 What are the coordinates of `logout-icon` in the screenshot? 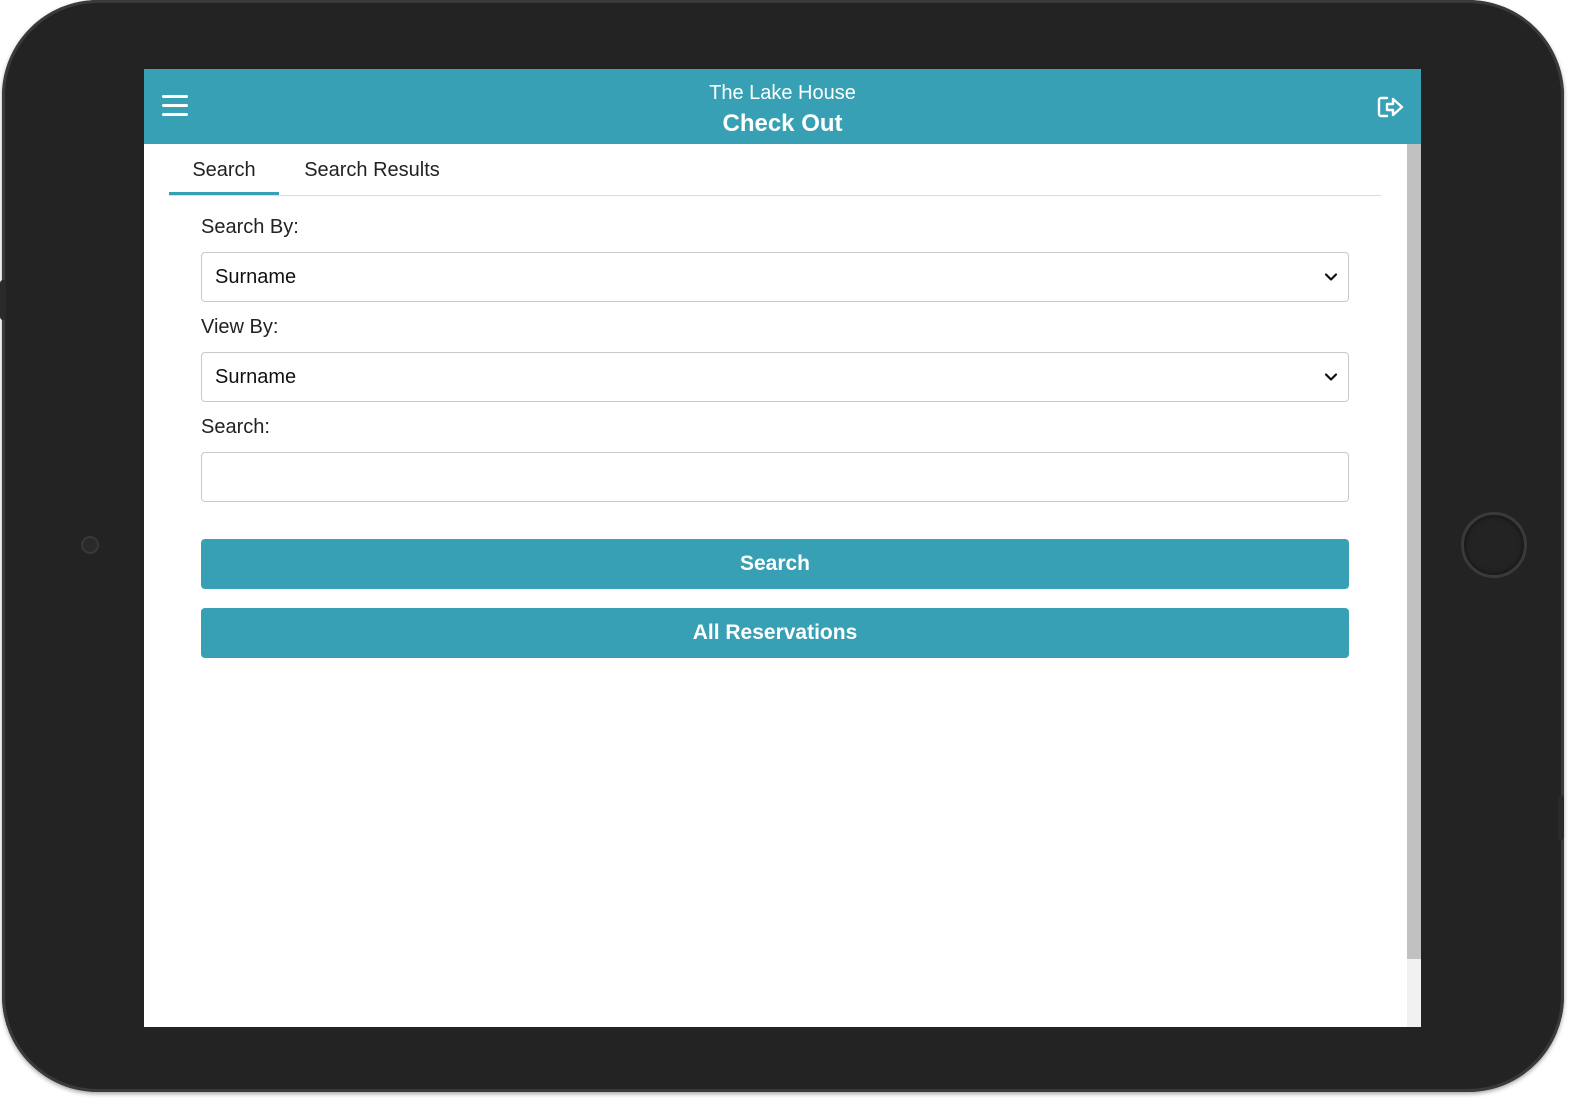 It's located at (1390, 107).